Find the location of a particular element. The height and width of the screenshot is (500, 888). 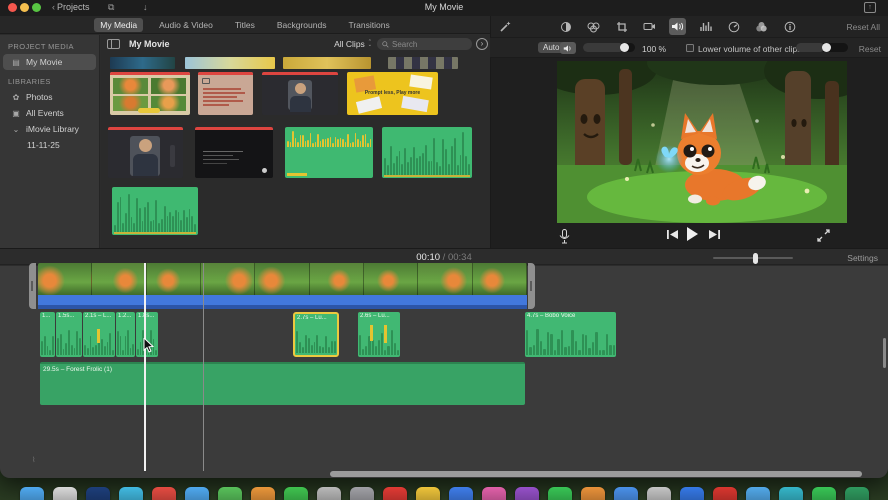

video-clip-filmstrip is located at coordinates (282, 279).